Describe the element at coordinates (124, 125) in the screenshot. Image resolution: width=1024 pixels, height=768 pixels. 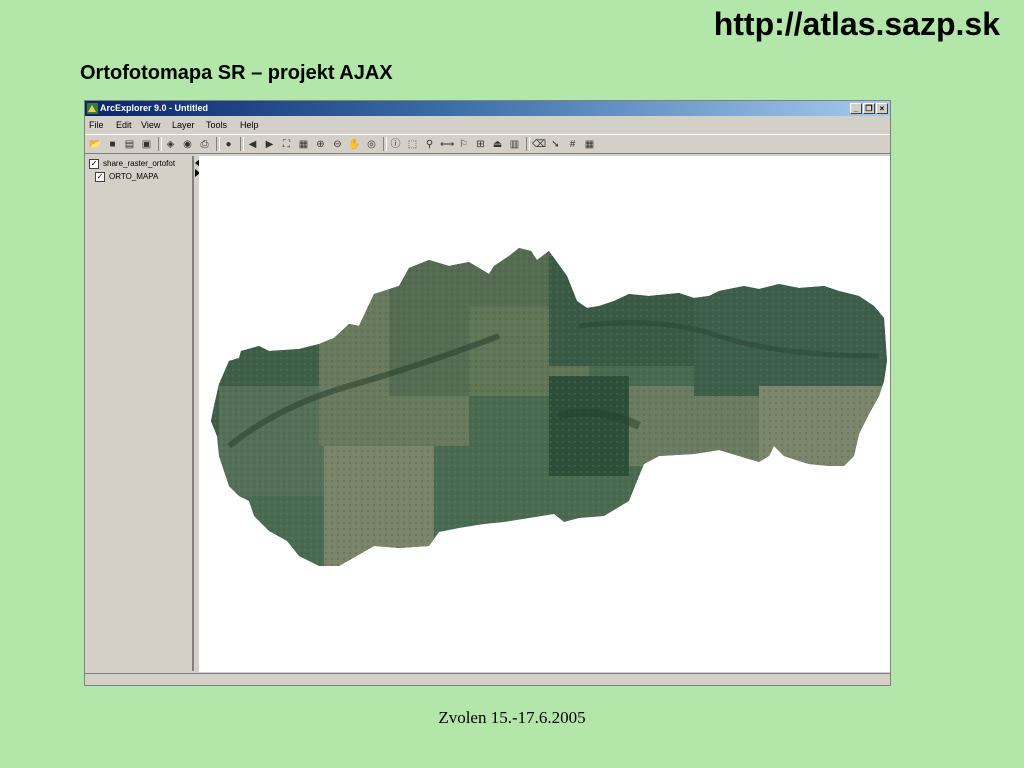
I see `menu-edit: Edit` at that location.